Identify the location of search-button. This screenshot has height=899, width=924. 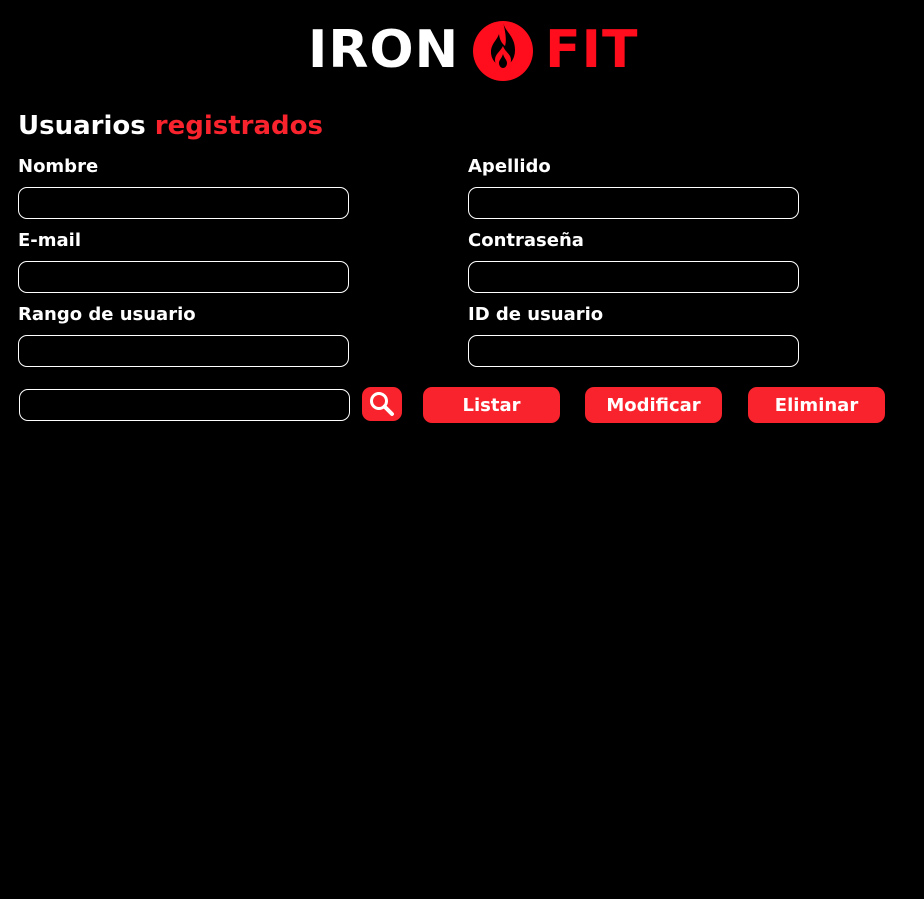
(382, 404).